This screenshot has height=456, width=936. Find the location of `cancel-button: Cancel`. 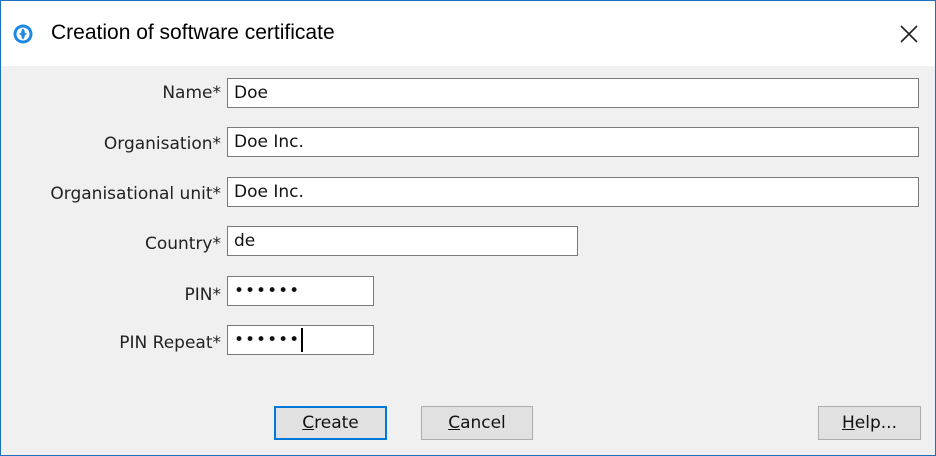

cancel-button: Cancel is located at coordinates (477, 423).